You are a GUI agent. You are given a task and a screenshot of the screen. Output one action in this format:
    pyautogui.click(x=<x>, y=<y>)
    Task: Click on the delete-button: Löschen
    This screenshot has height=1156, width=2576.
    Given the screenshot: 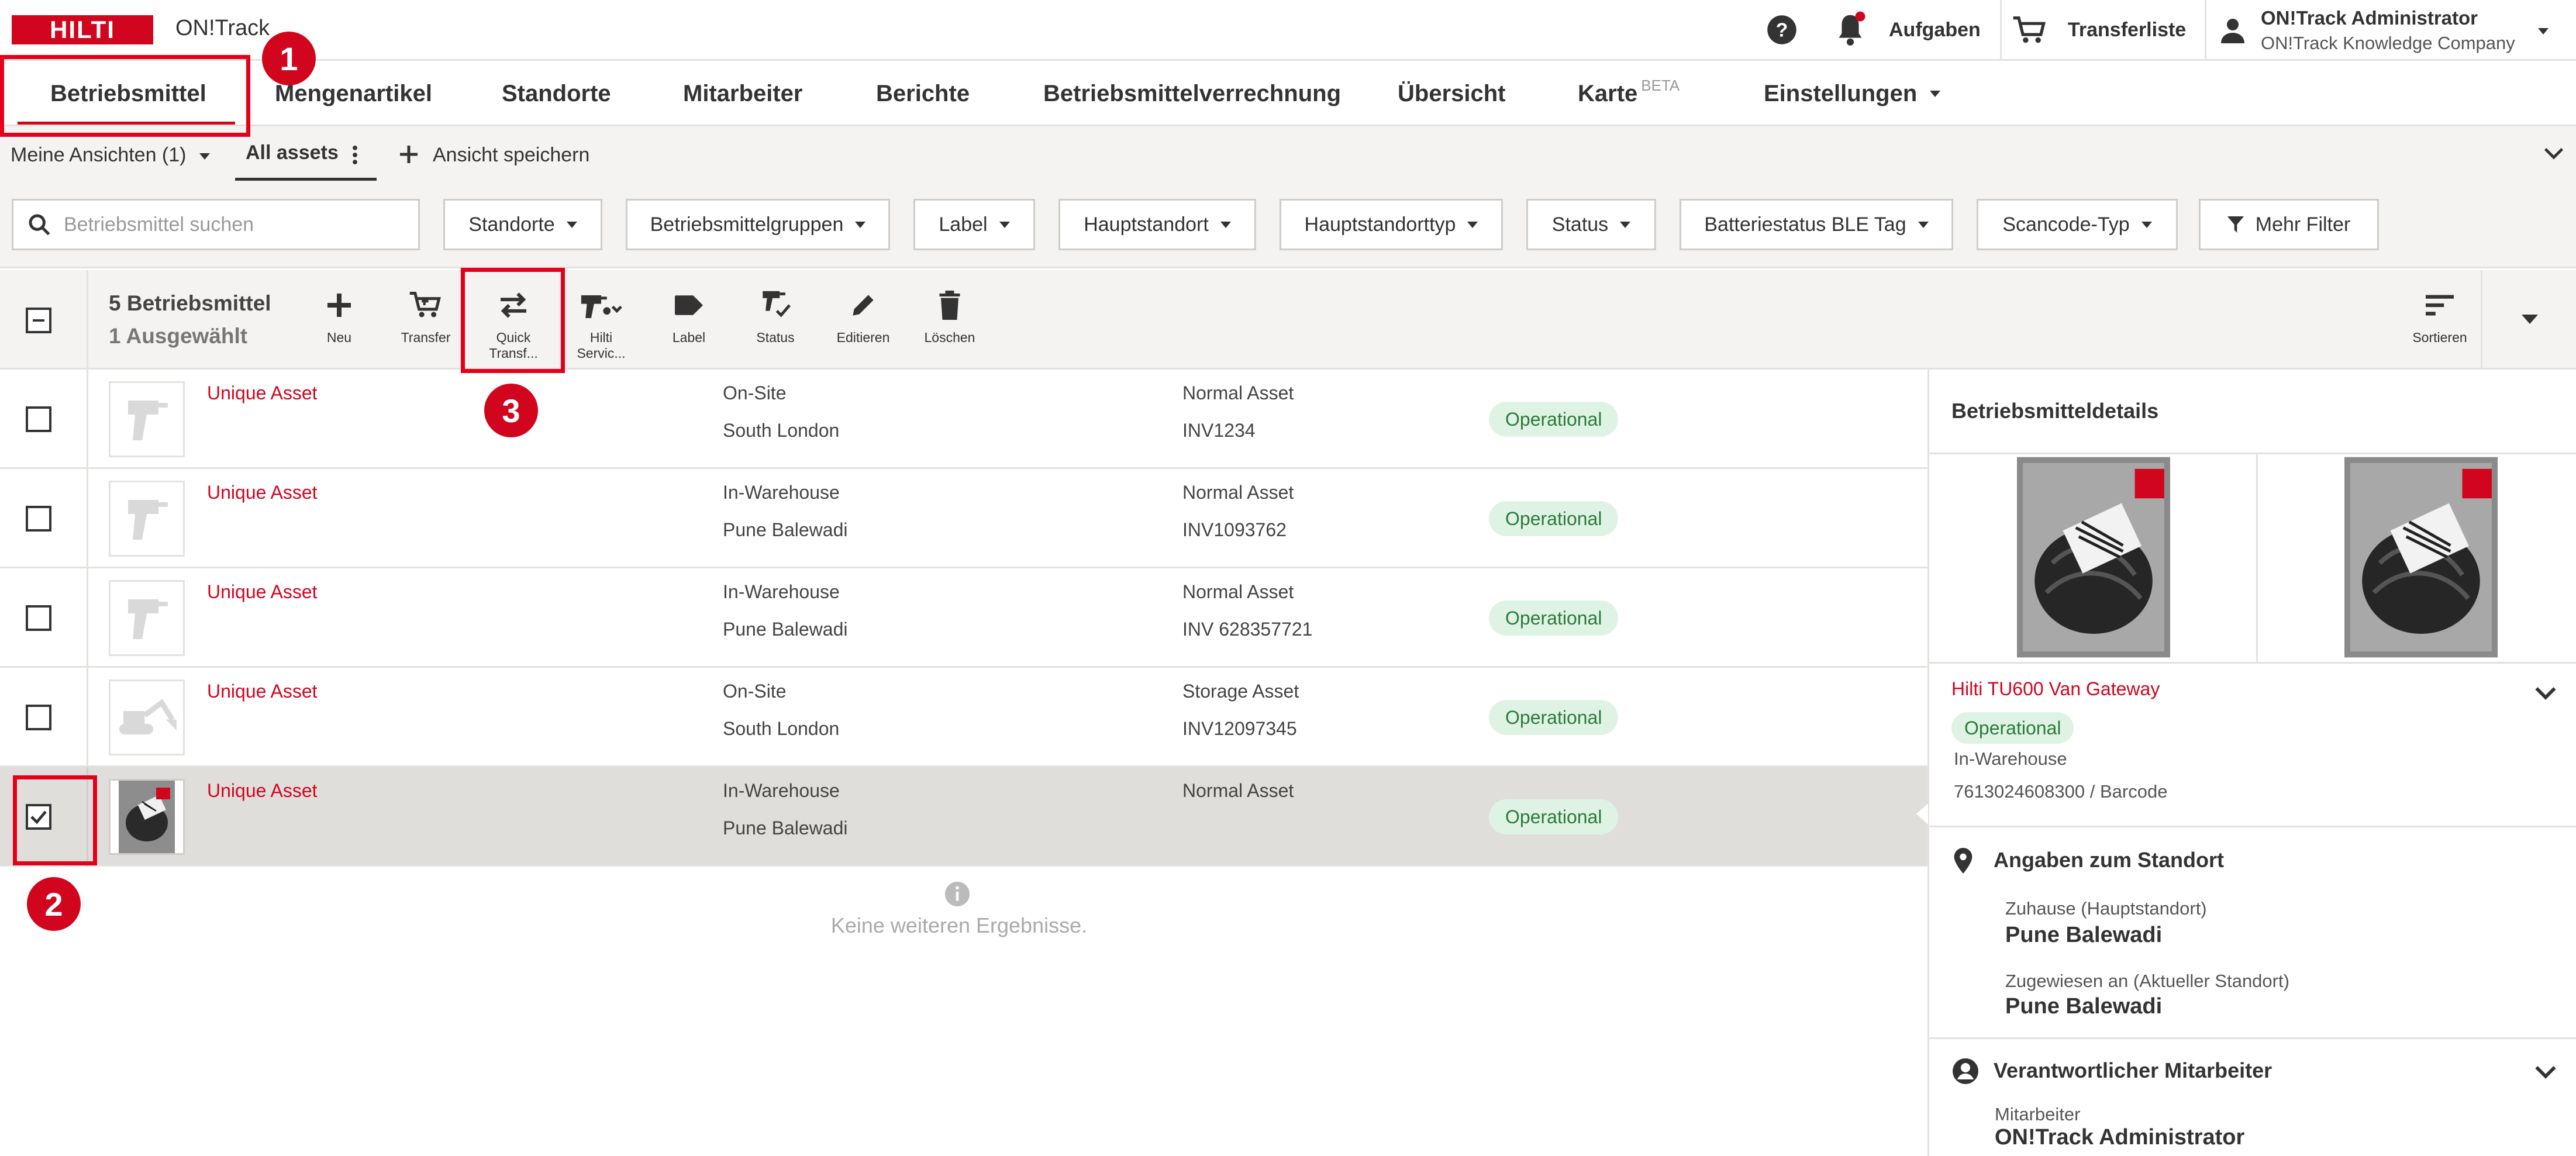 What is the action you would take?
    pyautogui.click(x=950, y=317)
    